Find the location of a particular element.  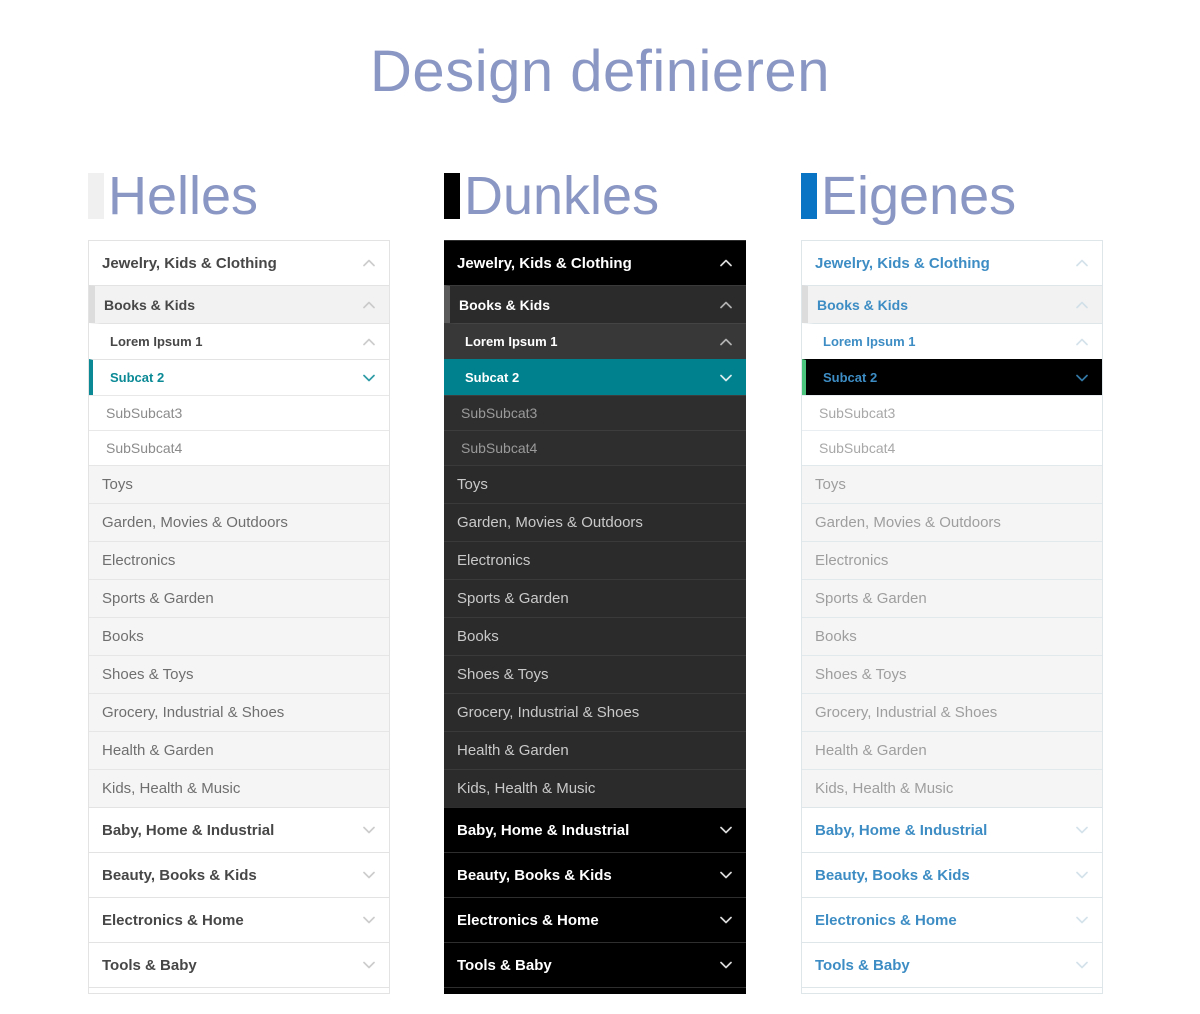

accordion-row-label: SubSubcat4 is located at coordinates (144, 448).